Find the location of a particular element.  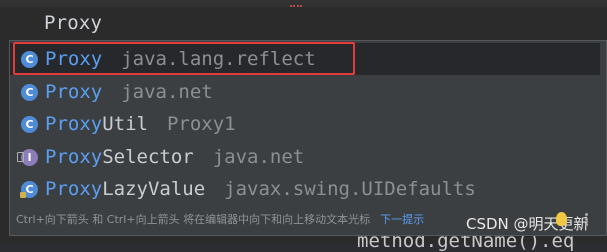

package-name: javax.swing.UIDefaults is located at coordinates (350, 189).